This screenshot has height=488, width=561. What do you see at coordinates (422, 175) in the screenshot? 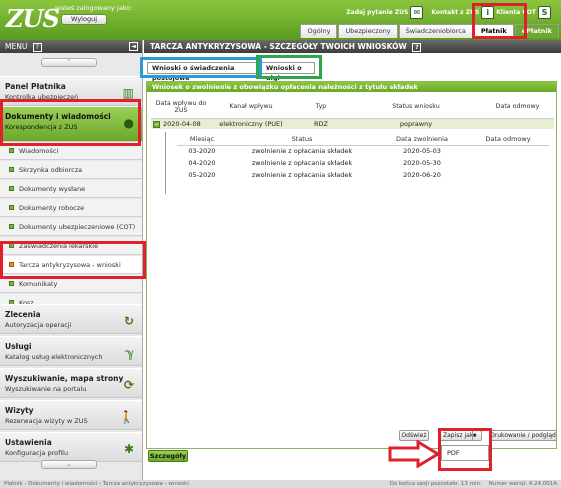
I see `cell-date: 2020-06-20` at bounding box center [422, 175].